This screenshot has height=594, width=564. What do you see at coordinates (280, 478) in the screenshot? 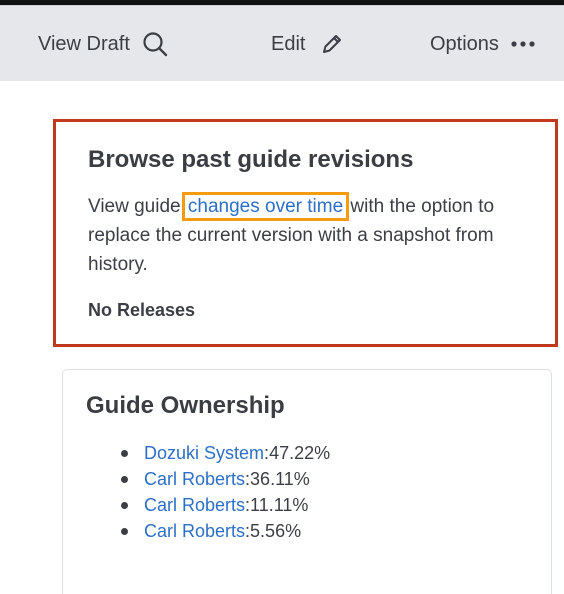
I see `owner-percent: 36.11%` at bounding box center [280, 478].